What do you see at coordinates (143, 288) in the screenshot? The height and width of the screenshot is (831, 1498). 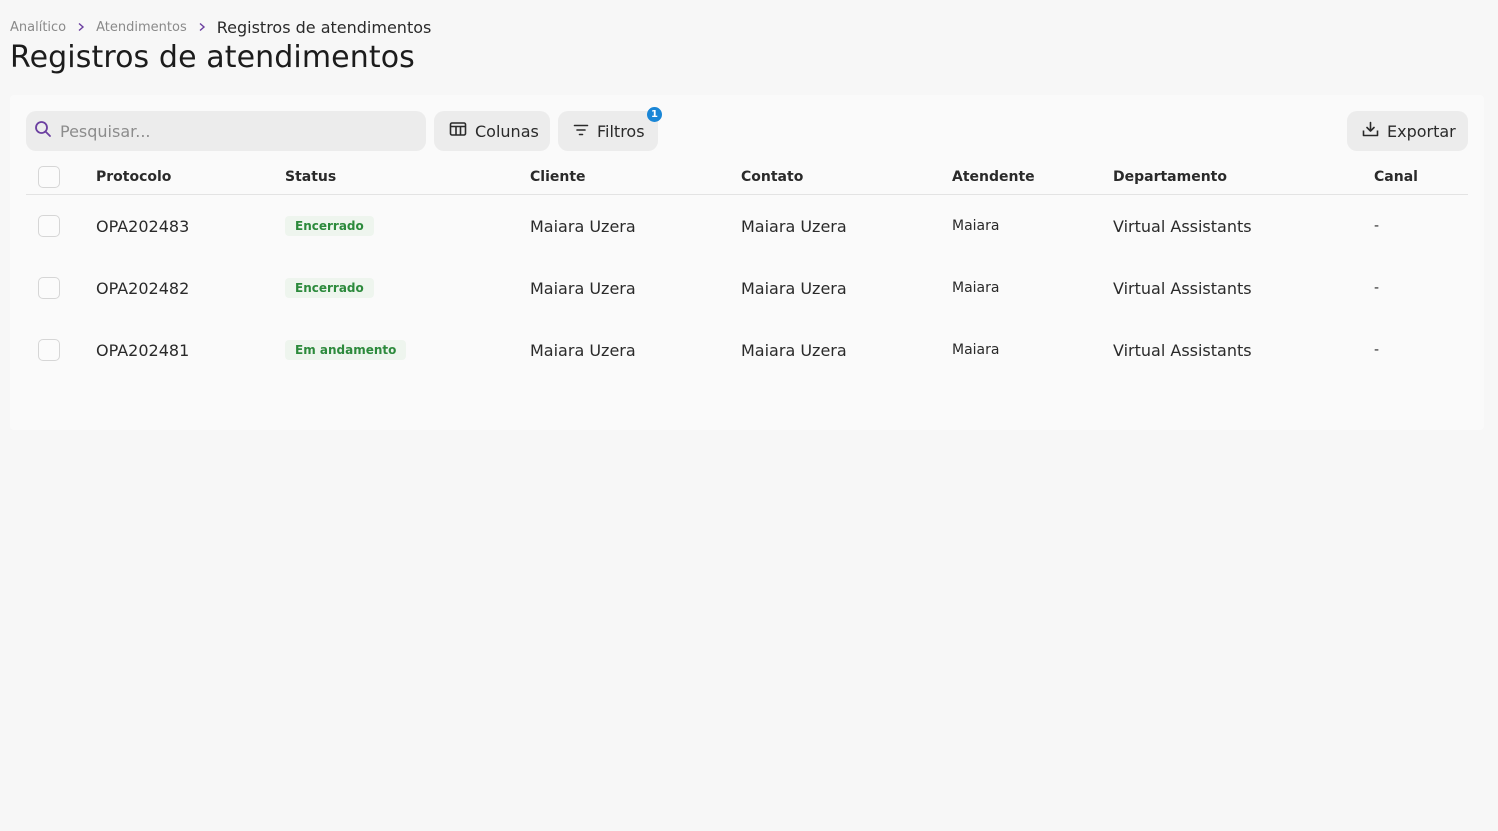 I see `protocol-cell: OPA202482` at bounding box center [143, 288].